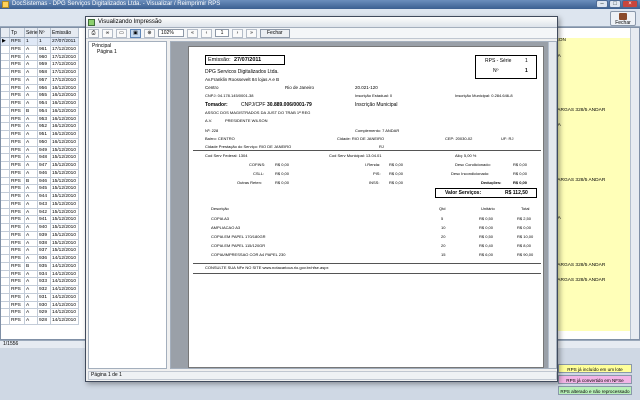 The height and width of the screenshot is (400, 640). I want to click on header-num: Nº, so click(44, 32).